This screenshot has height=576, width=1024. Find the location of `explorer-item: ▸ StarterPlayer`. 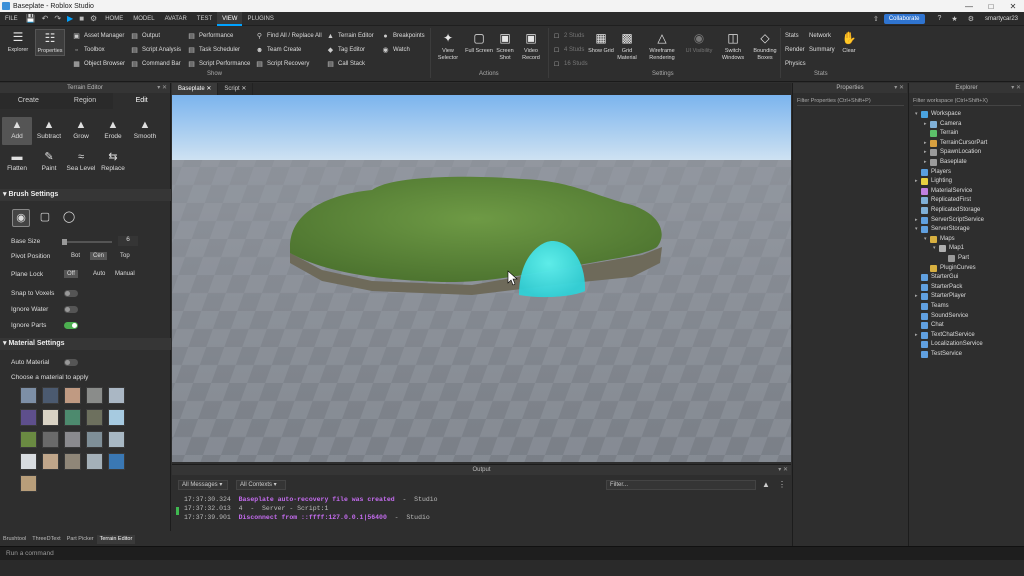

explorer-item: ▸ StarterPlayer is located at coordinates (940, 296).